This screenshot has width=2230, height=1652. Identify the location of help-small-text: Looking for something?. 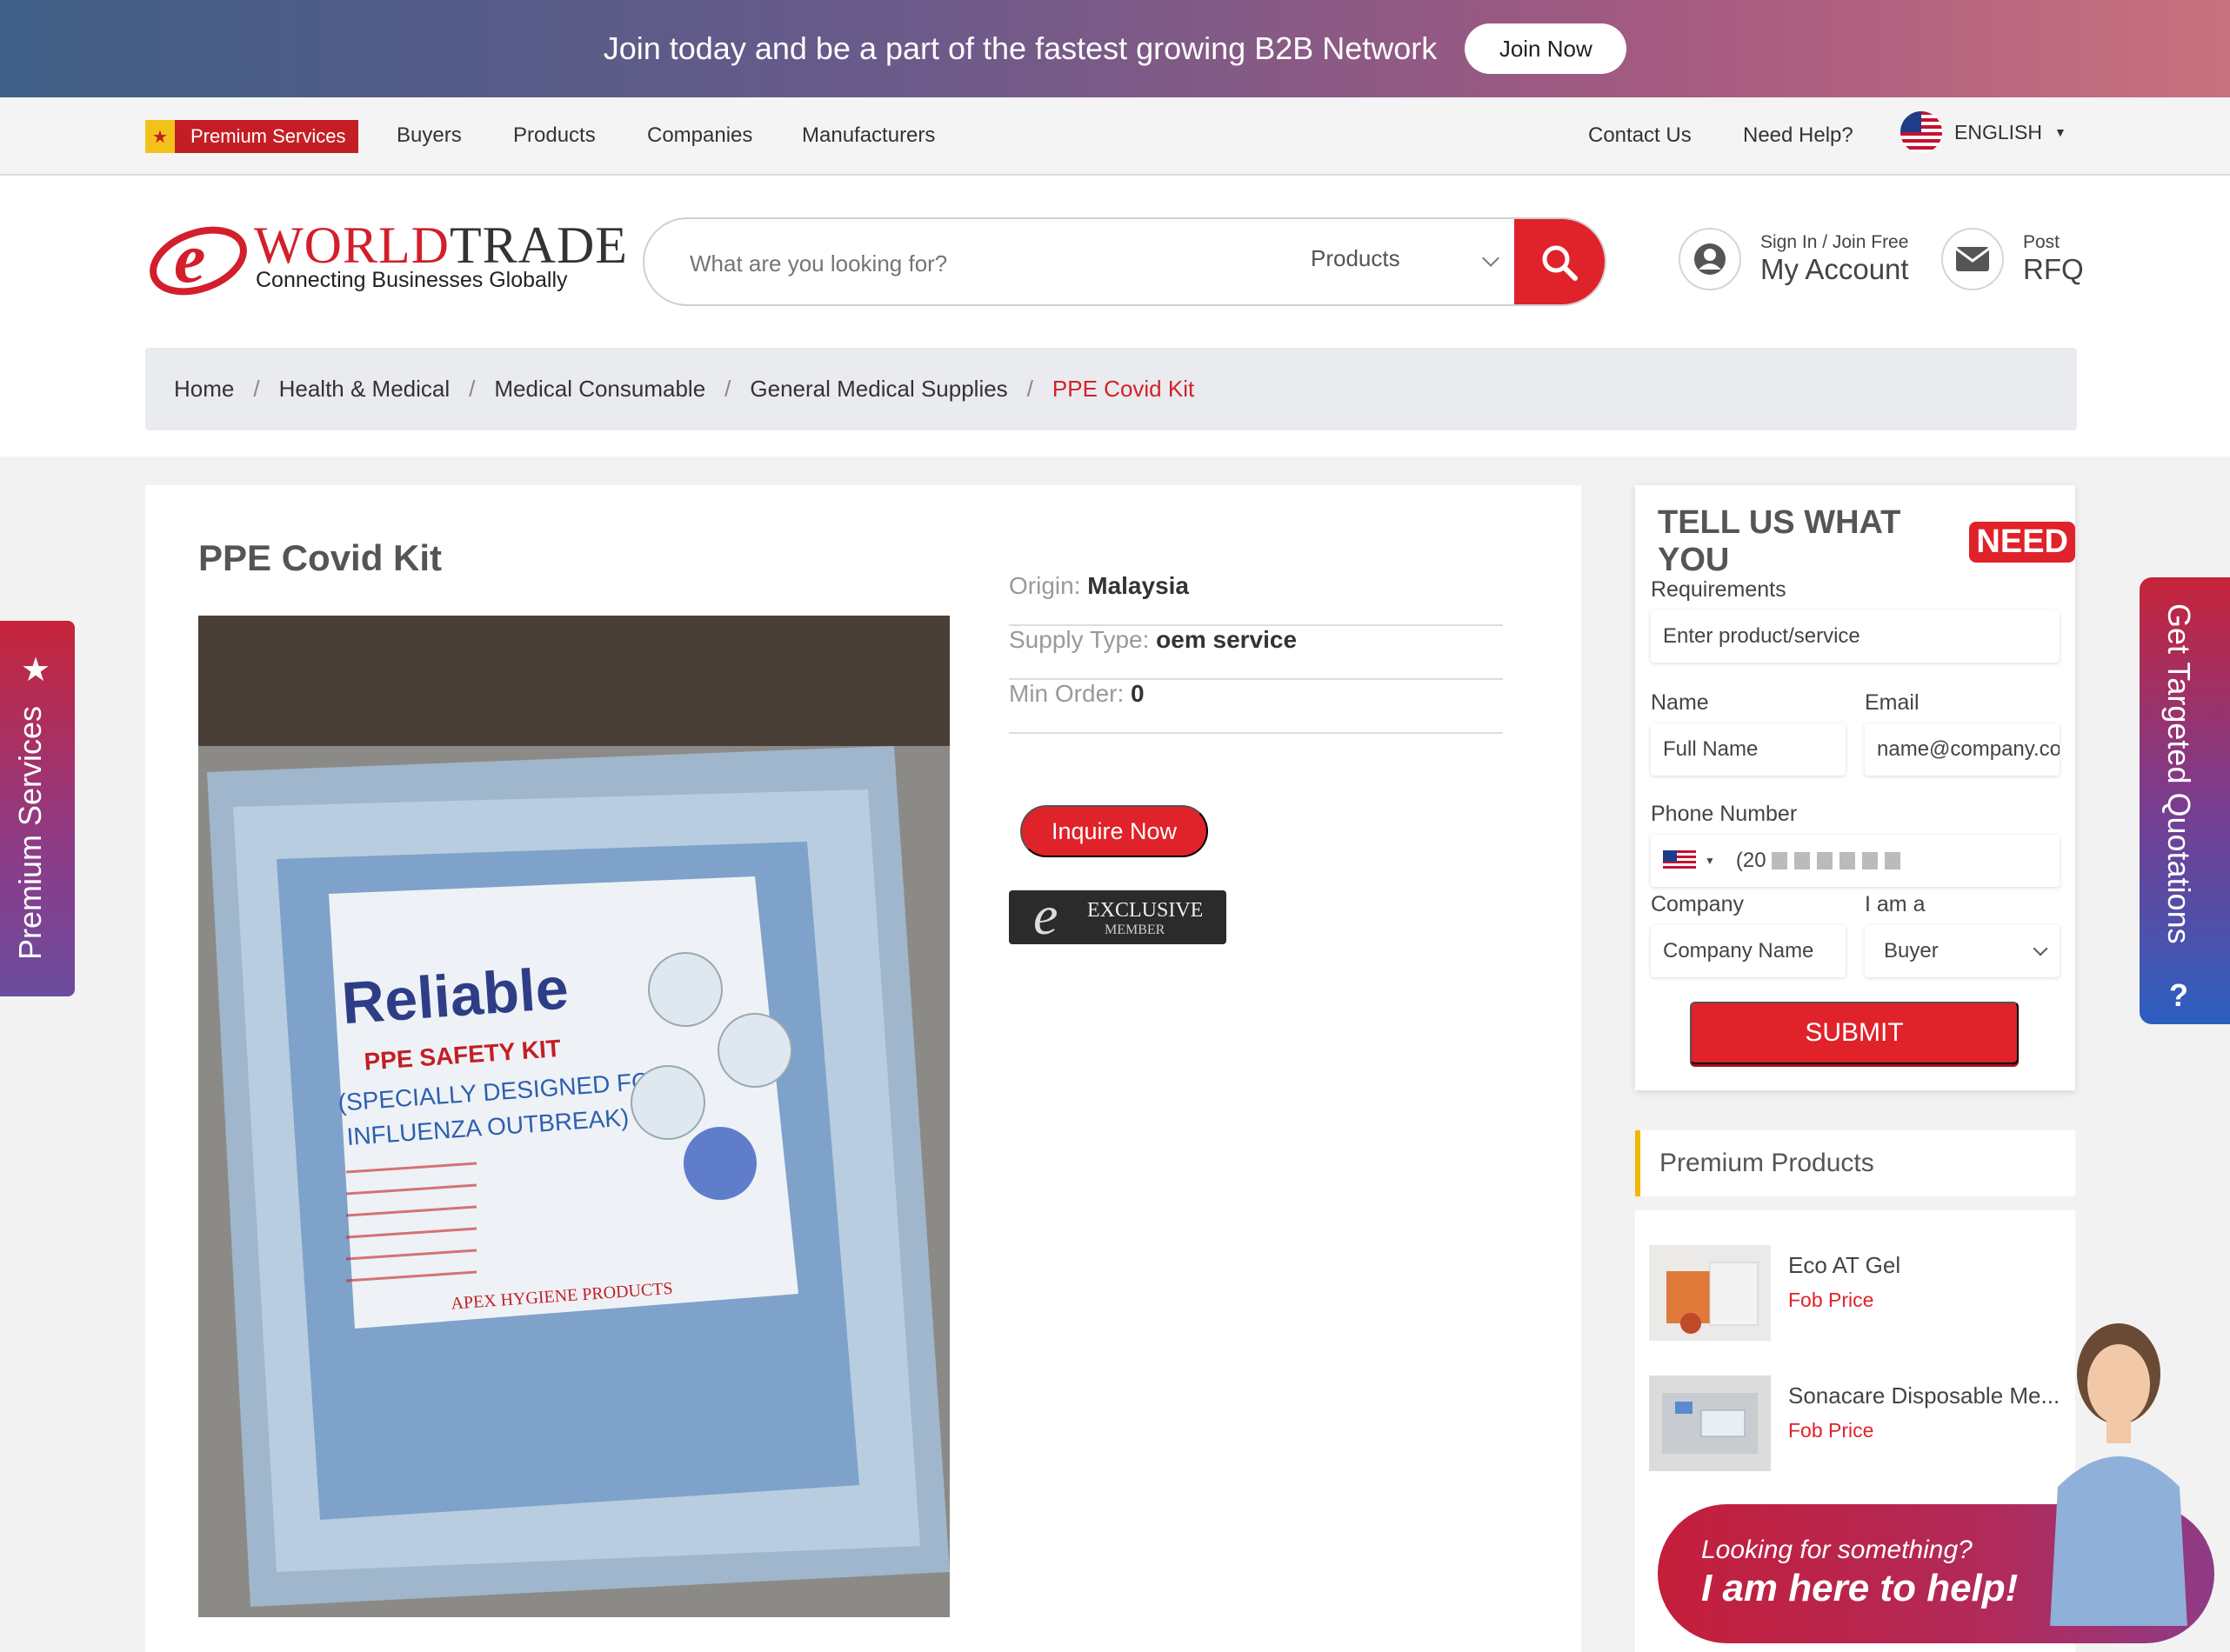
(1837, 1549).